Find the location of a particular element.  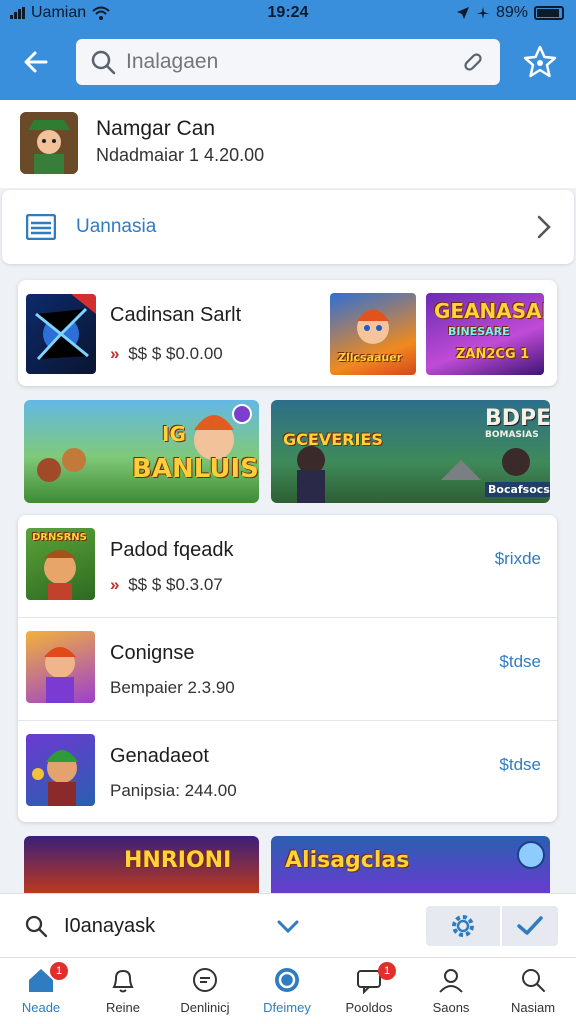

tab-saons: Saons is located at coordinates (451, 991).